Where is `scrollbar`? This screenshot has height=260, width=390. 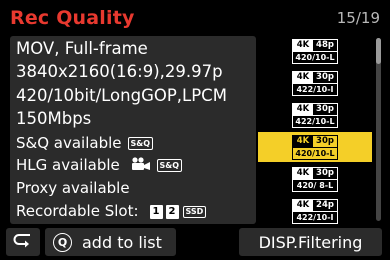 scrollbar is located at coordinates (378, 129).